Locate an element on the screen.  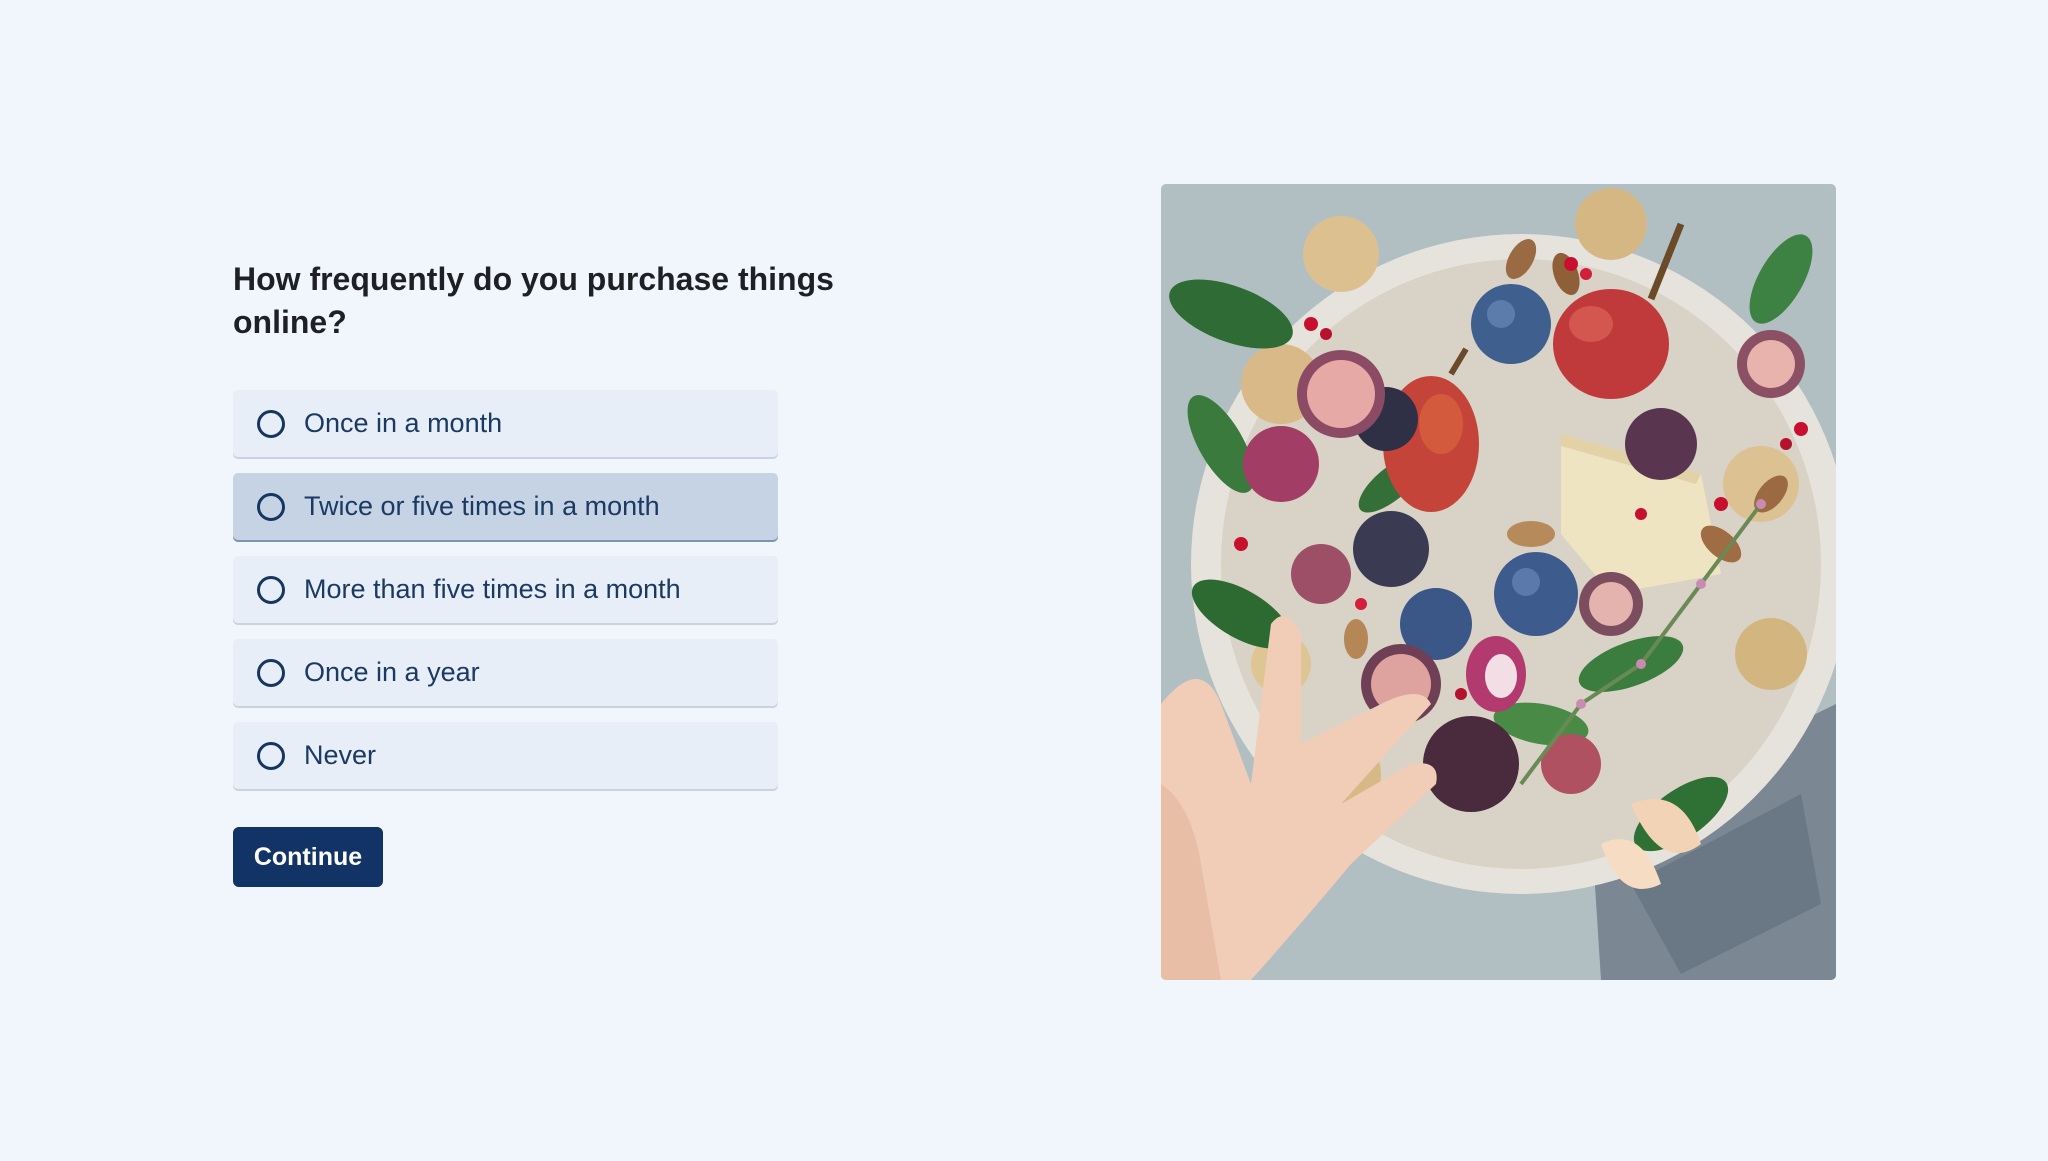
option-label: Once in a month is located at coordinates (403, 423).